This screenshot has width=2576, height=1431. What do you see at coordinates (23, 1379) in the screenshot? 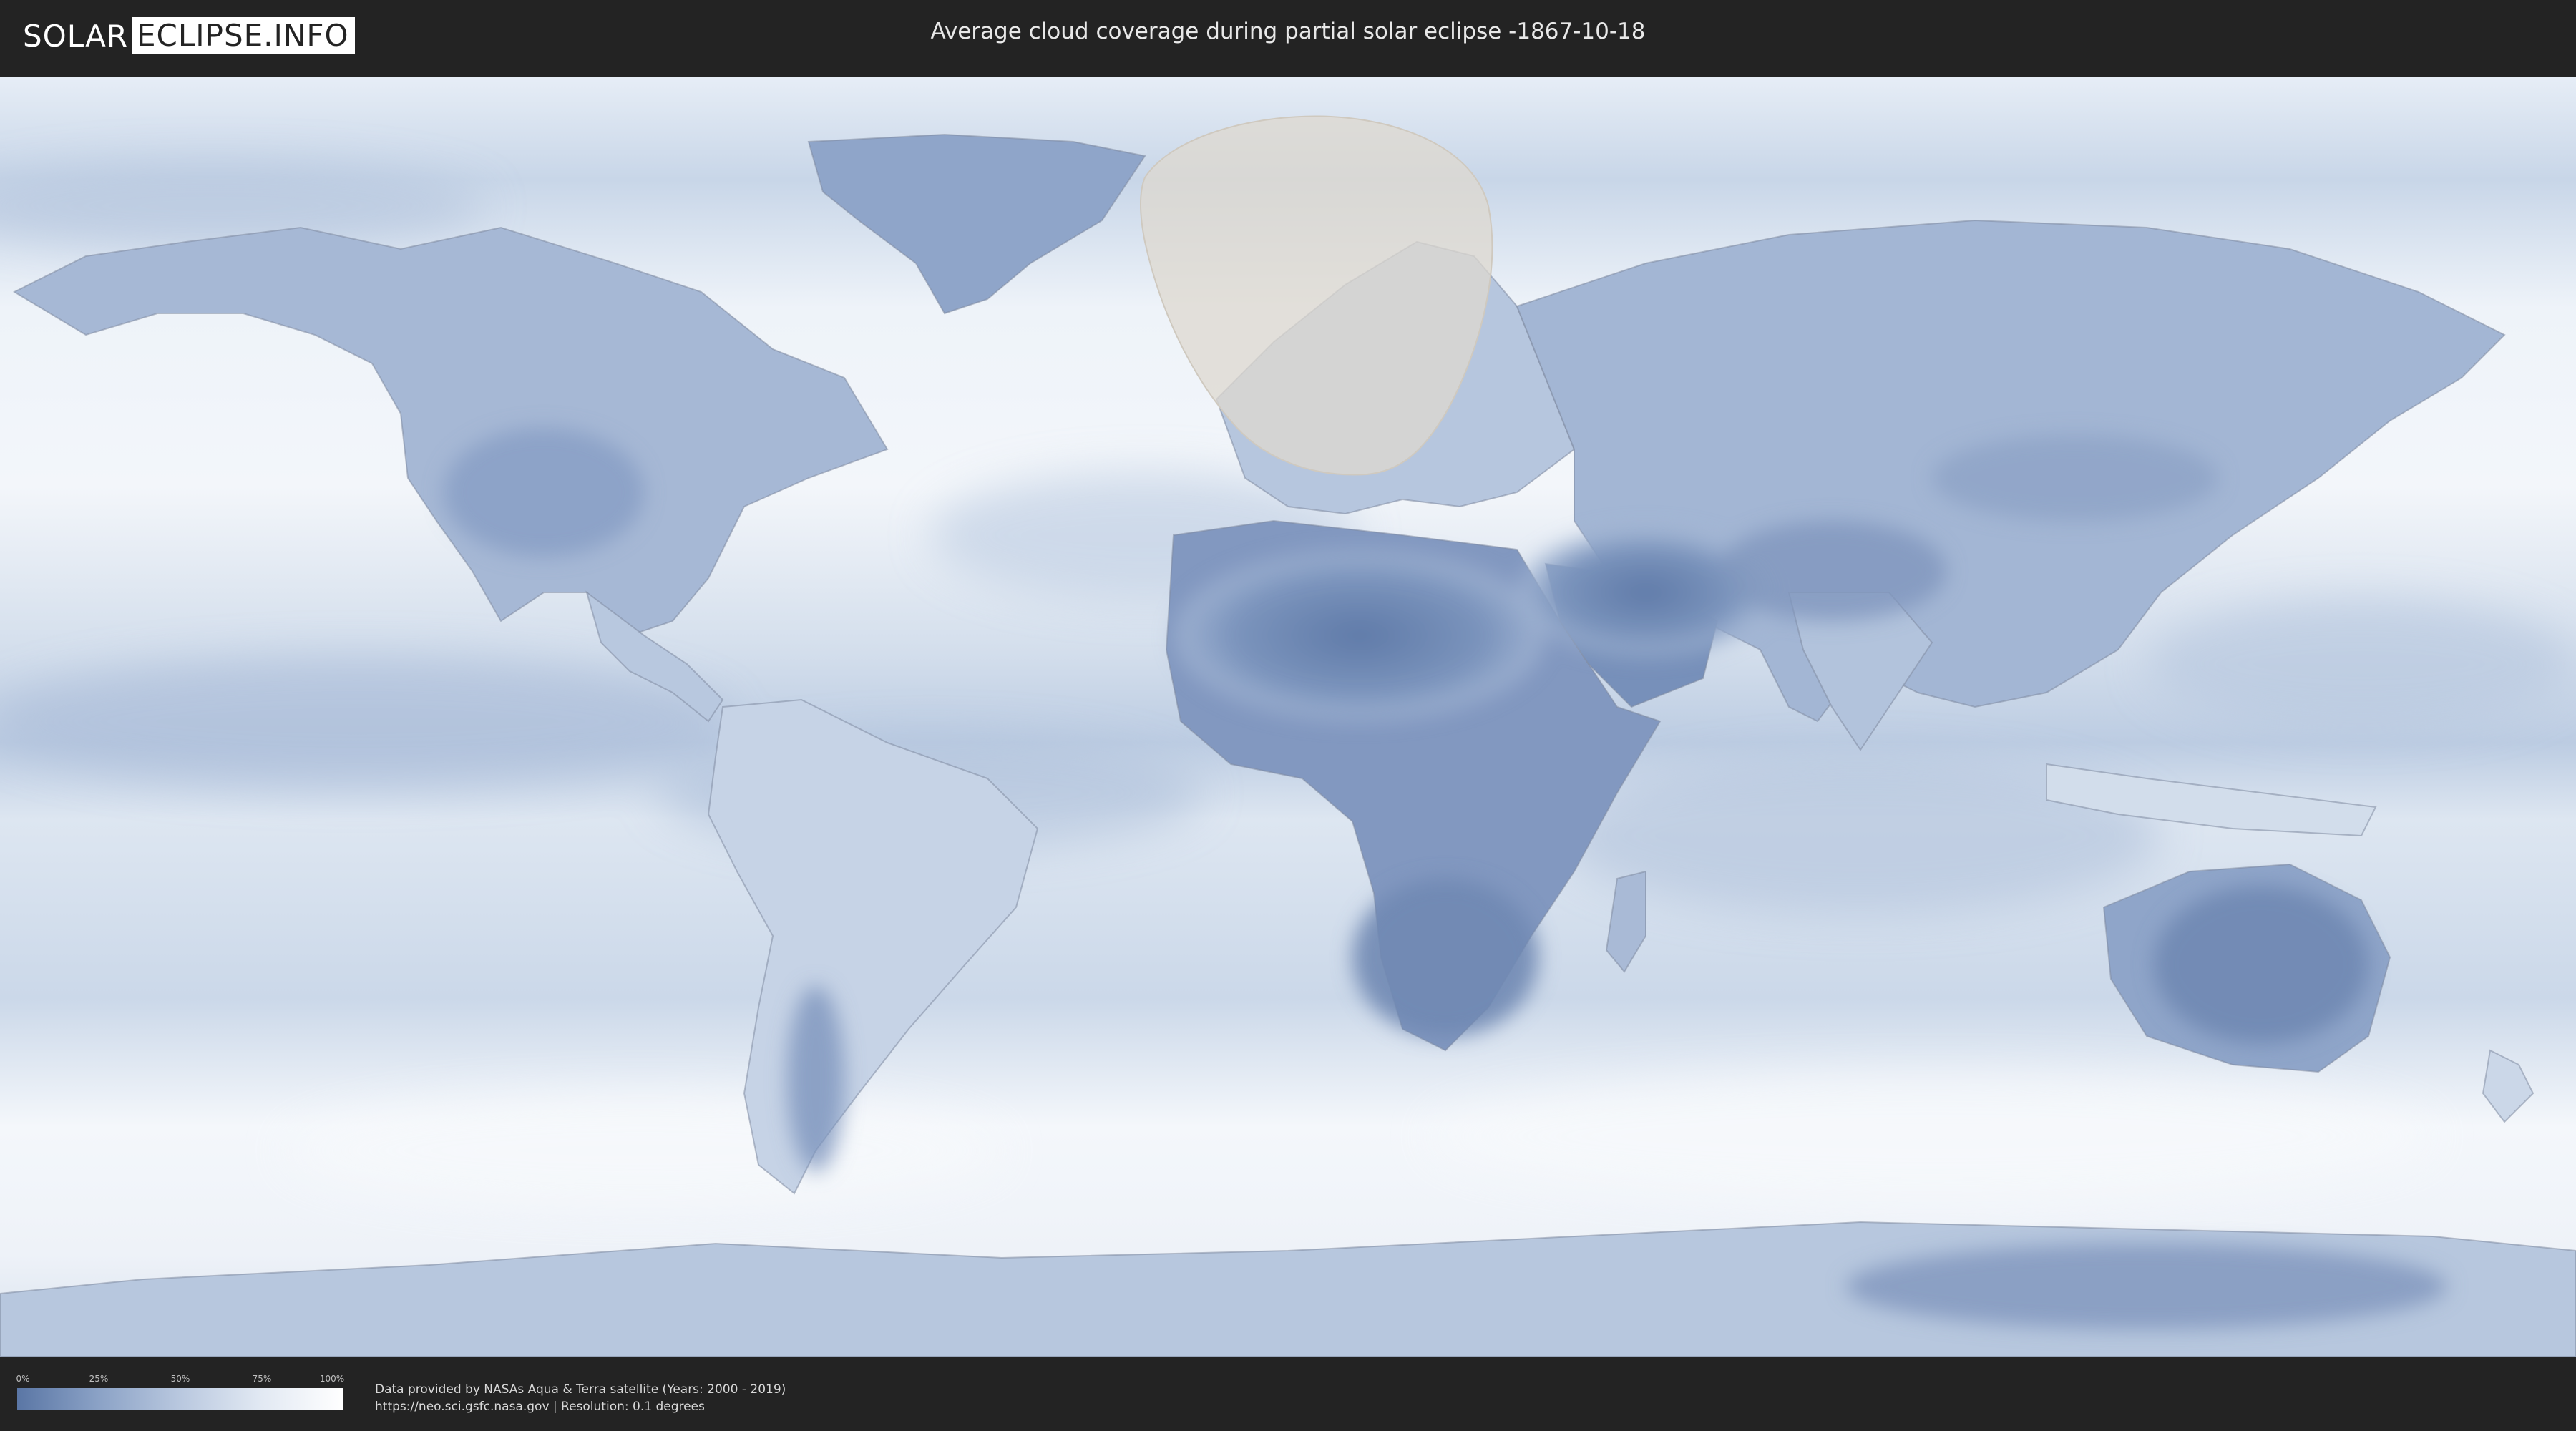
I see `legend-tick: 0%` at bounding box center [23, 1379].